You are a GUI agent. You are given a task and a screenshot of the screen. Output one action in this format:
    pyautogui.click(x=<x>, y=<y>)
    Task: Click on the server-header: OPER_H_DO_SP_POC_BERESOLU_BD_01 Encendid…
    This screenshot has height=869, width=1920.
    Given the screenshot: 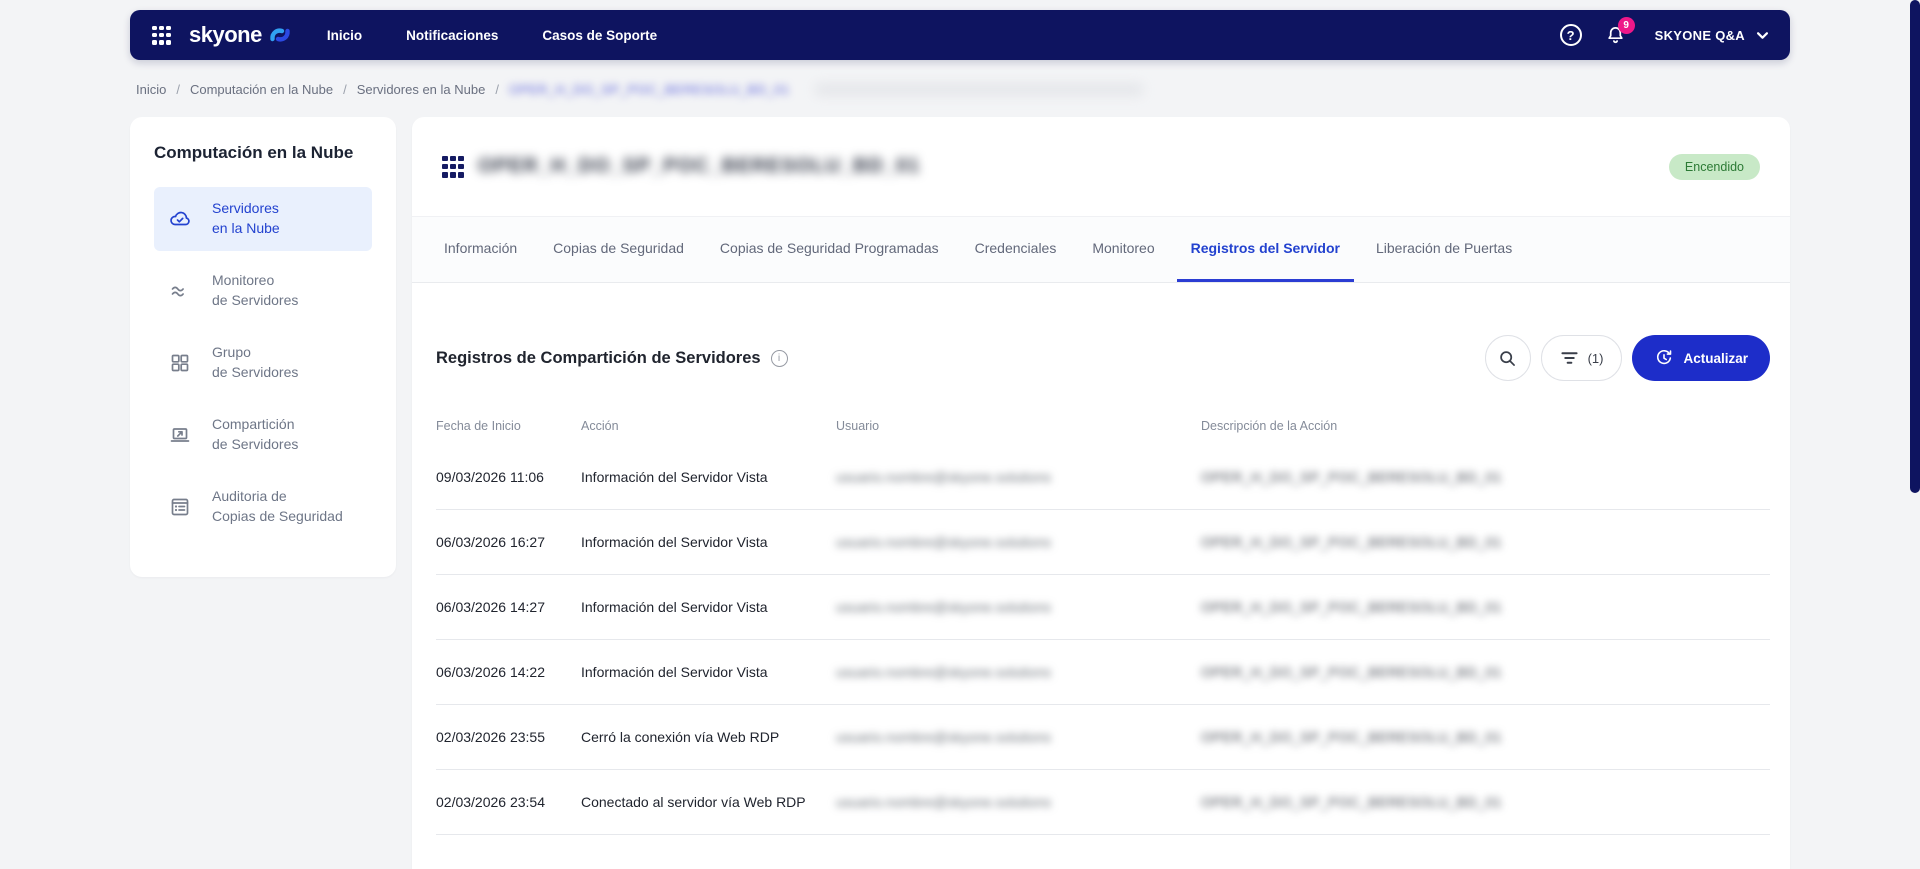 What is the action you would take?
    pyautogui.click(x=1101, y=167)
    